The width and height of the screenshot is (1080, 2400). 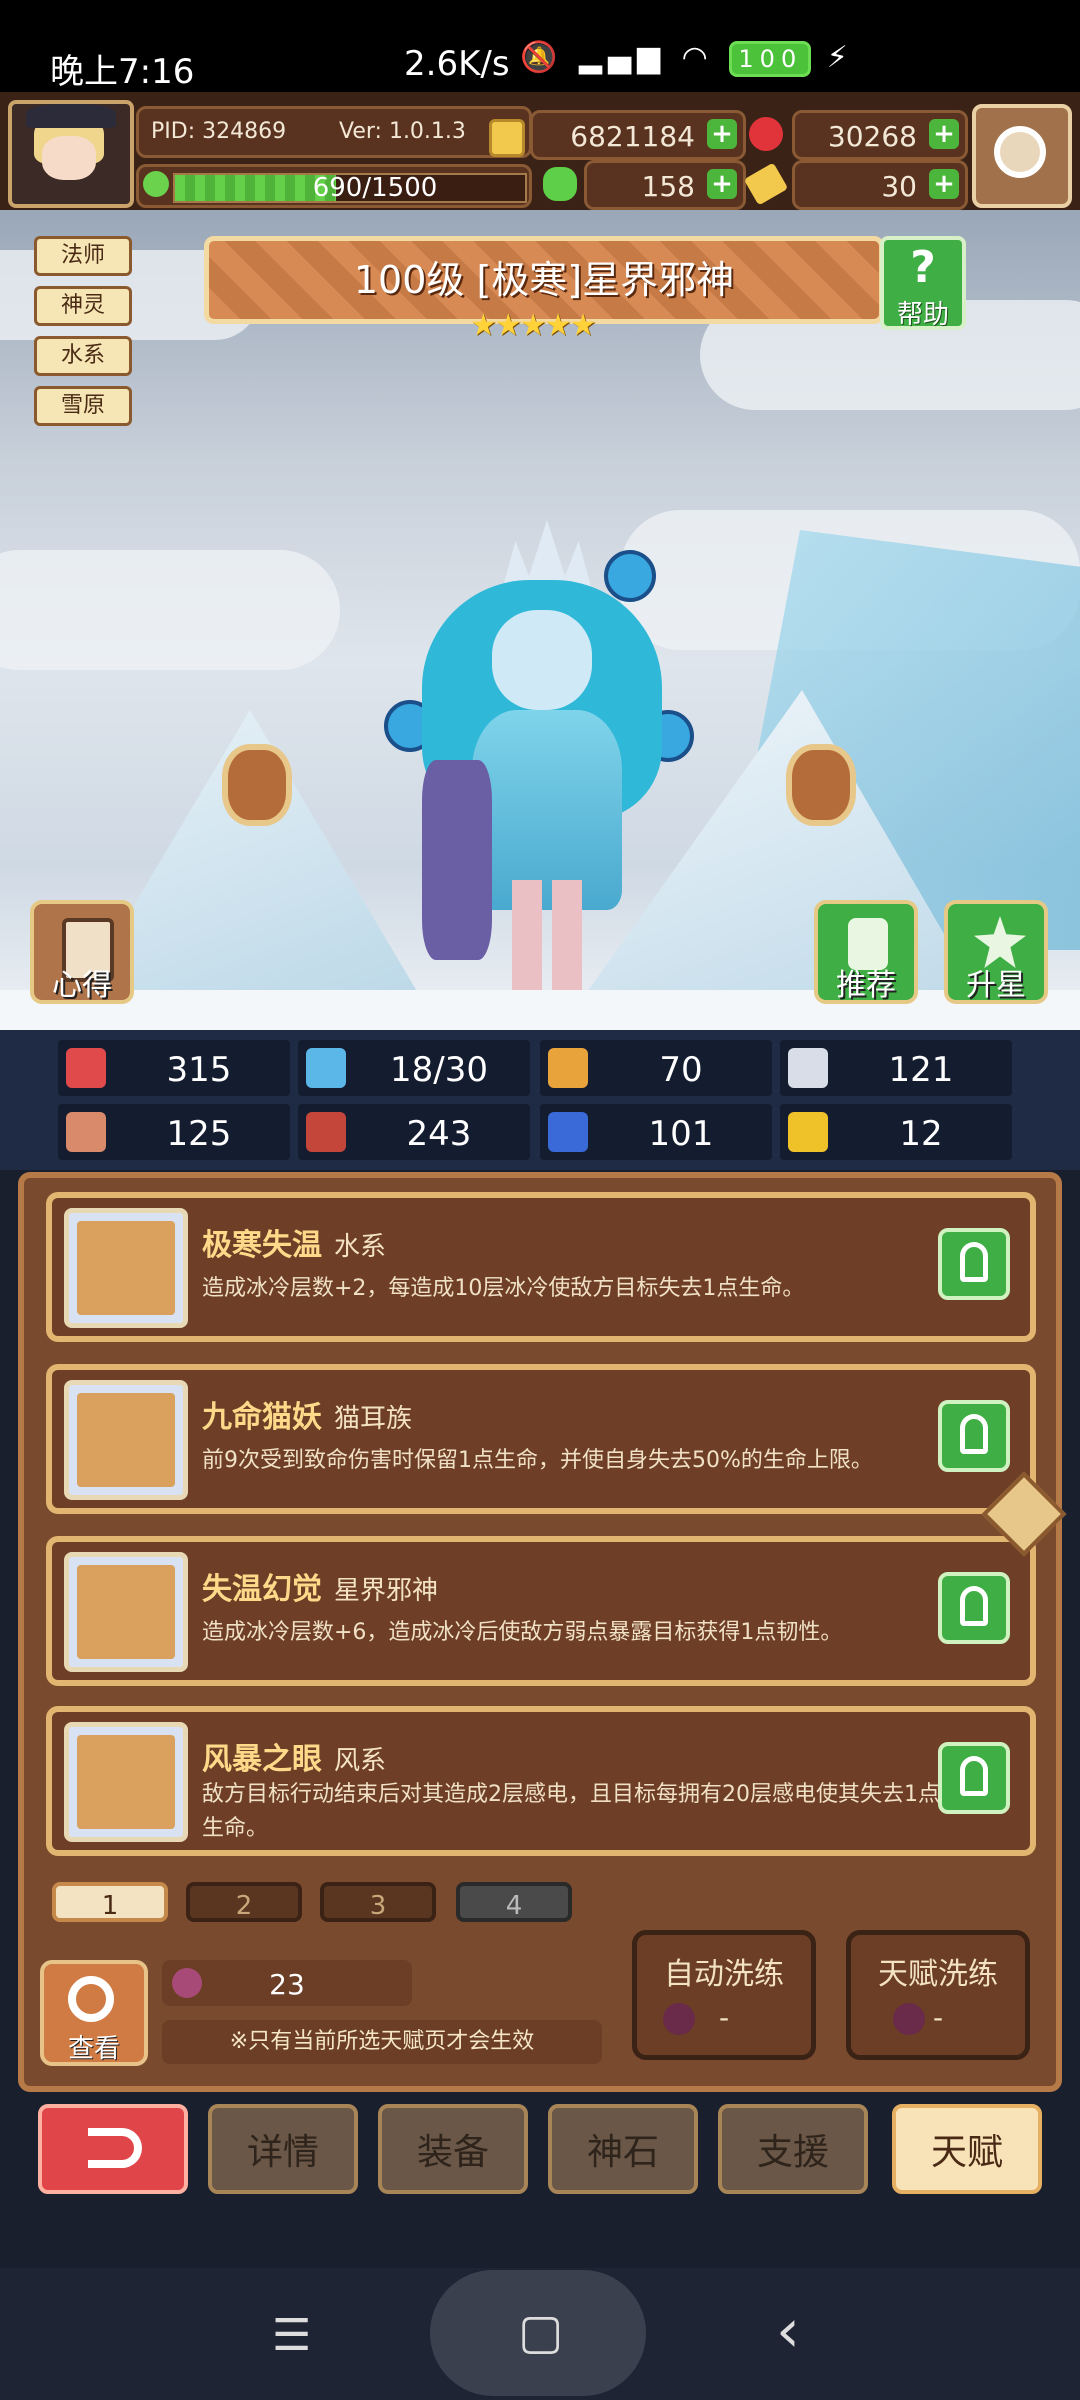 I want to click on gold-coin-icon, so click(x=507, y=138).